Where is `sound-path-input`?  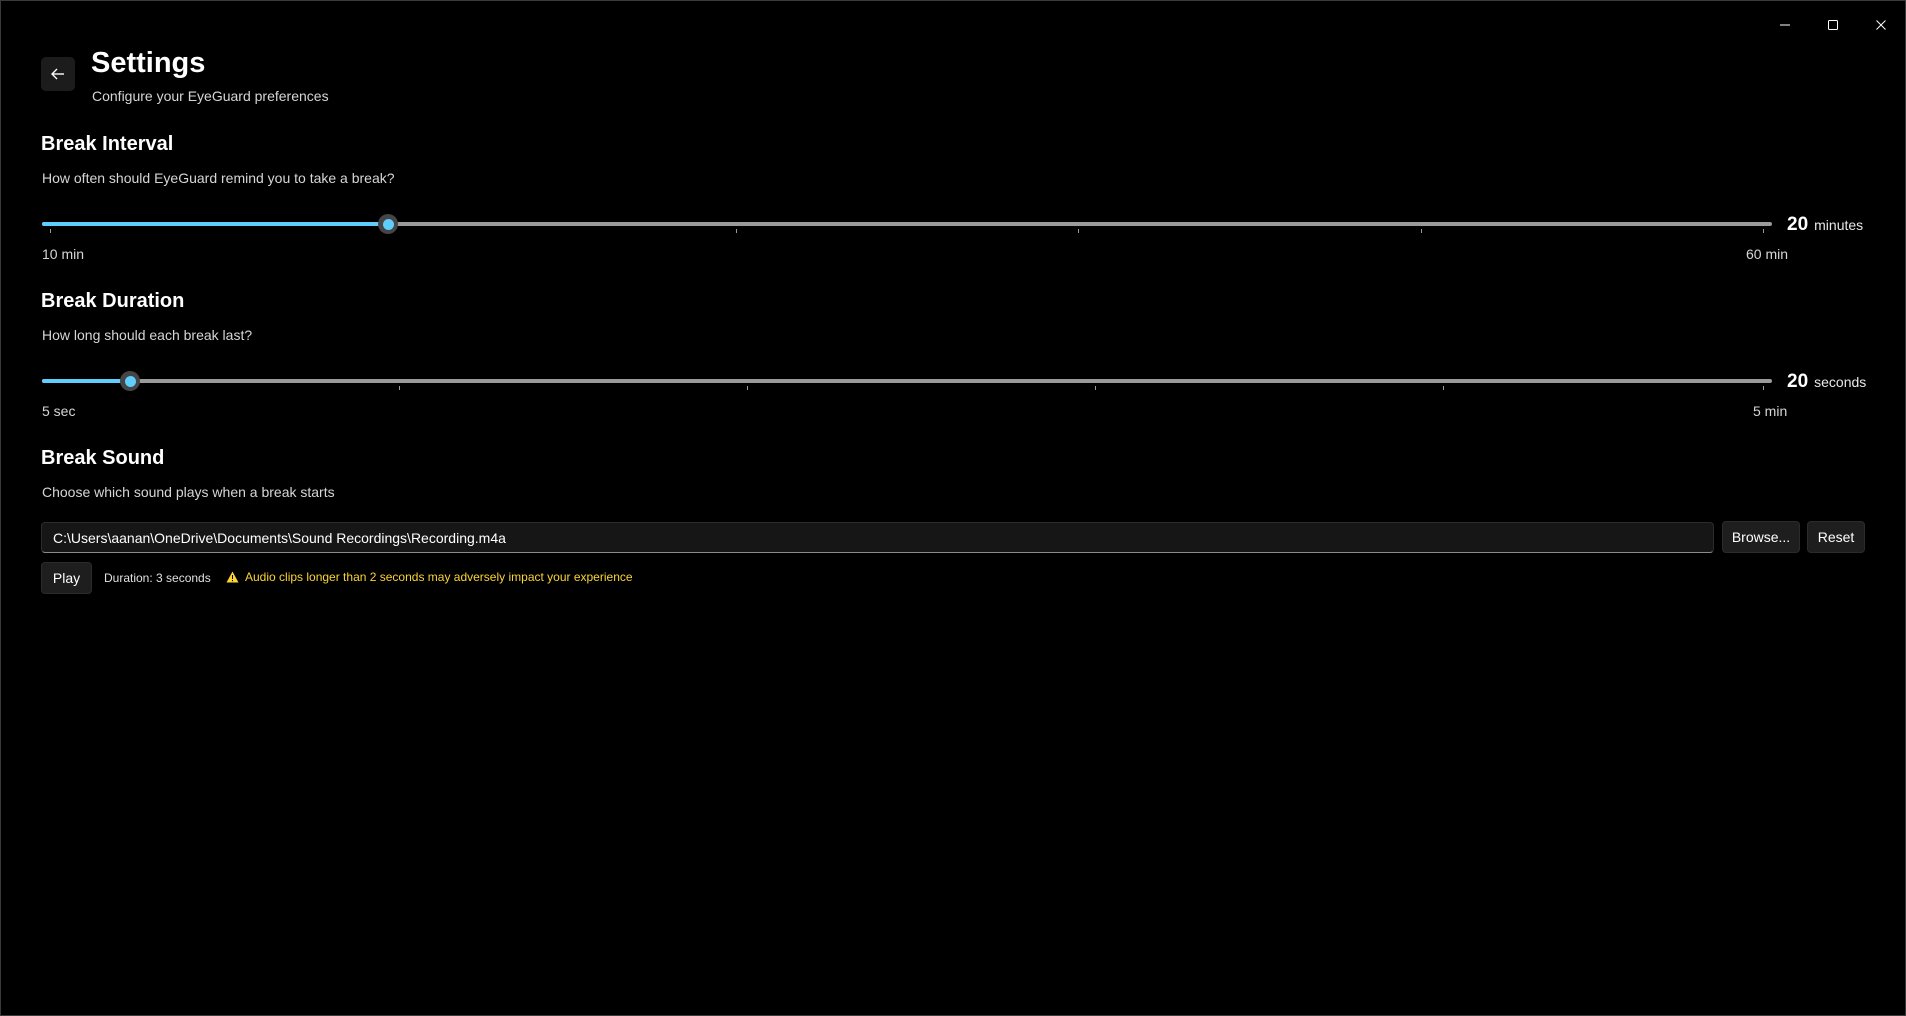 sound-path-input is located at coordinates (877, 537).